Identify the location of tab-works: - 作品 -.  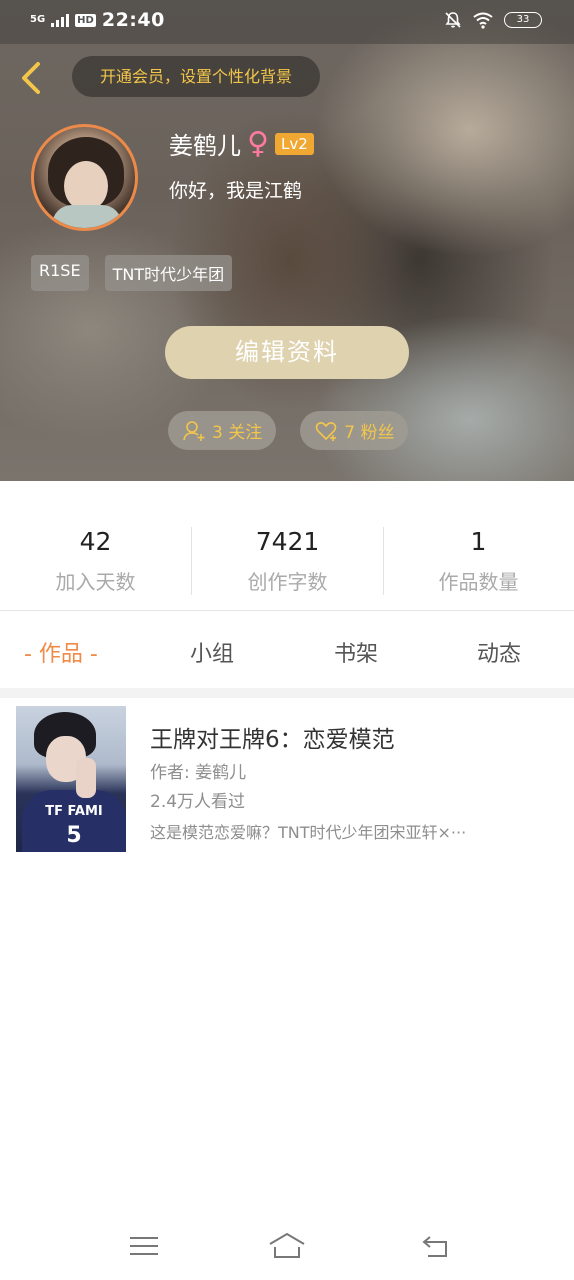
(61, 652).